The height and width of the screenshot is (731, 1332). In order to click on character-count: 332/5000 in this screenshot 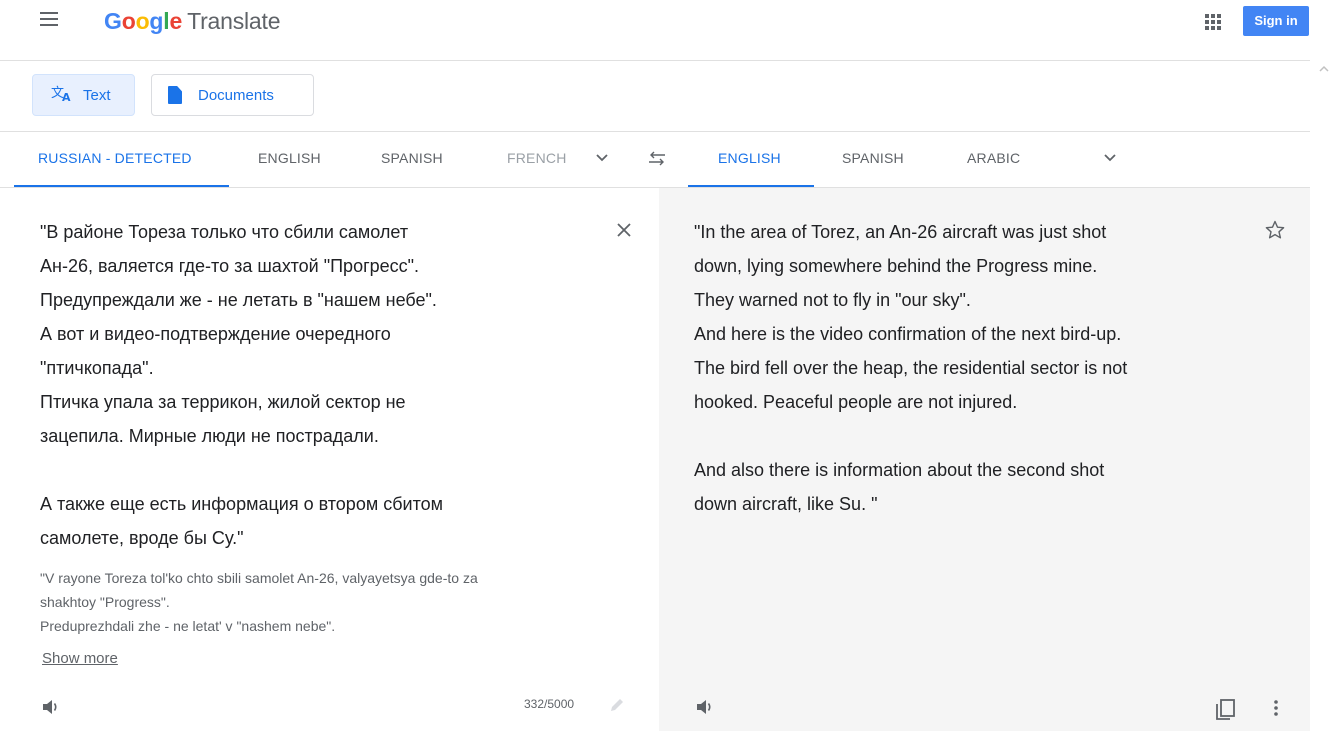, I will do `click(549, 704)`.